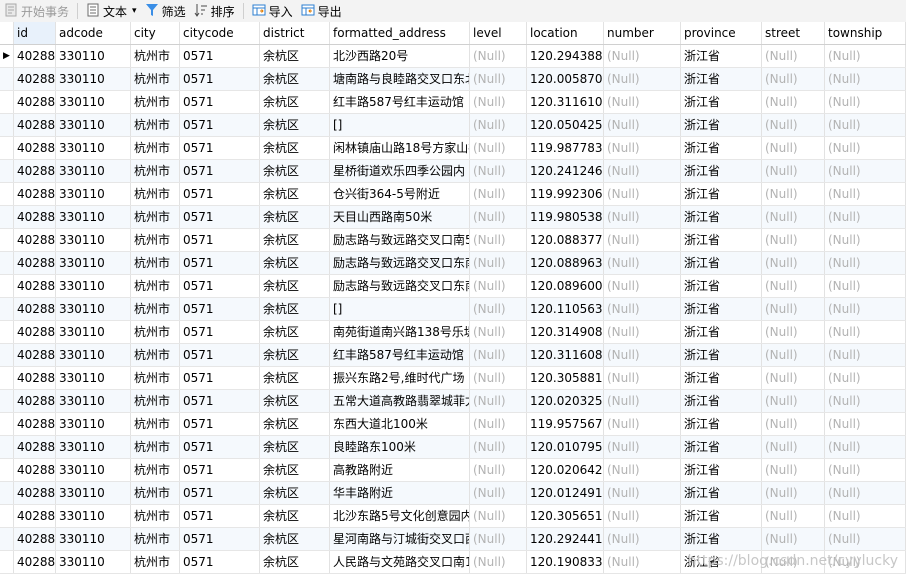  I want to click on cell-formatted-address: 南苑街道南兴路138号乐堤, so click(400, 332).